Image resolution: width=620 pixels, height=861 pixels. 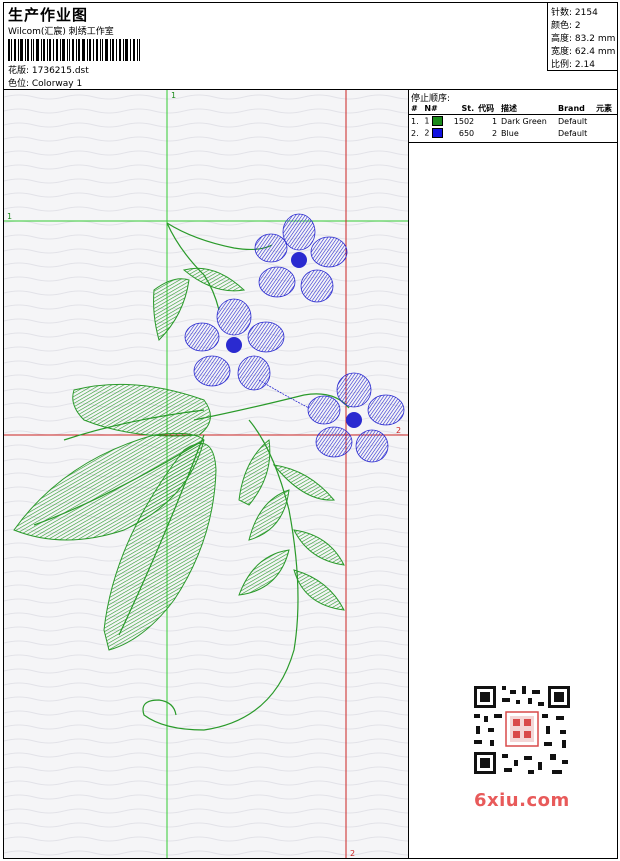 I want to click on colorway: 色位: Colorway 1, so click(x=45, y=84).